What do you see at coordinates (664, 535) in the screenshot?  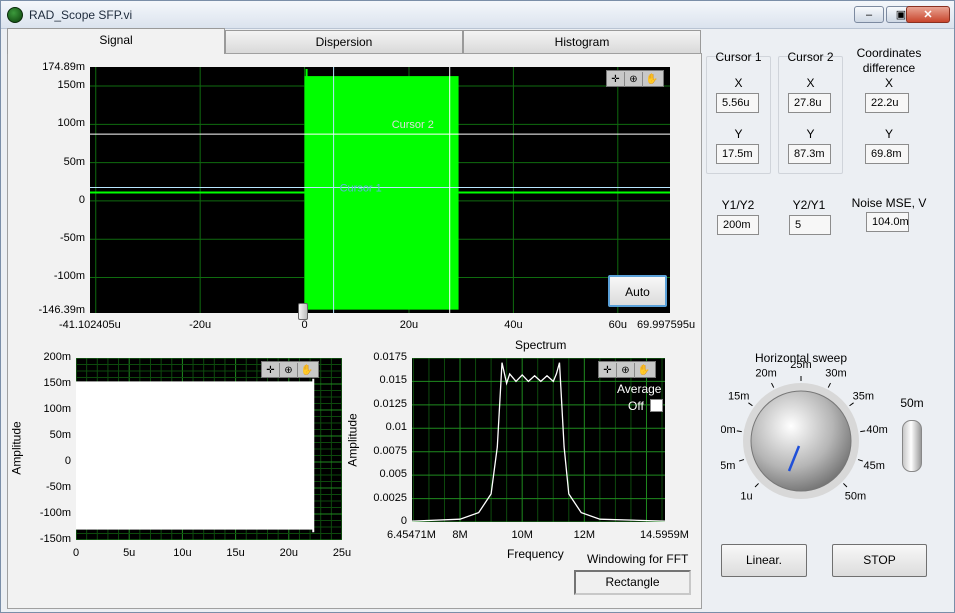 I see `spectrum-x-max-label: 14.5959M` at bounding box center [664, 535].